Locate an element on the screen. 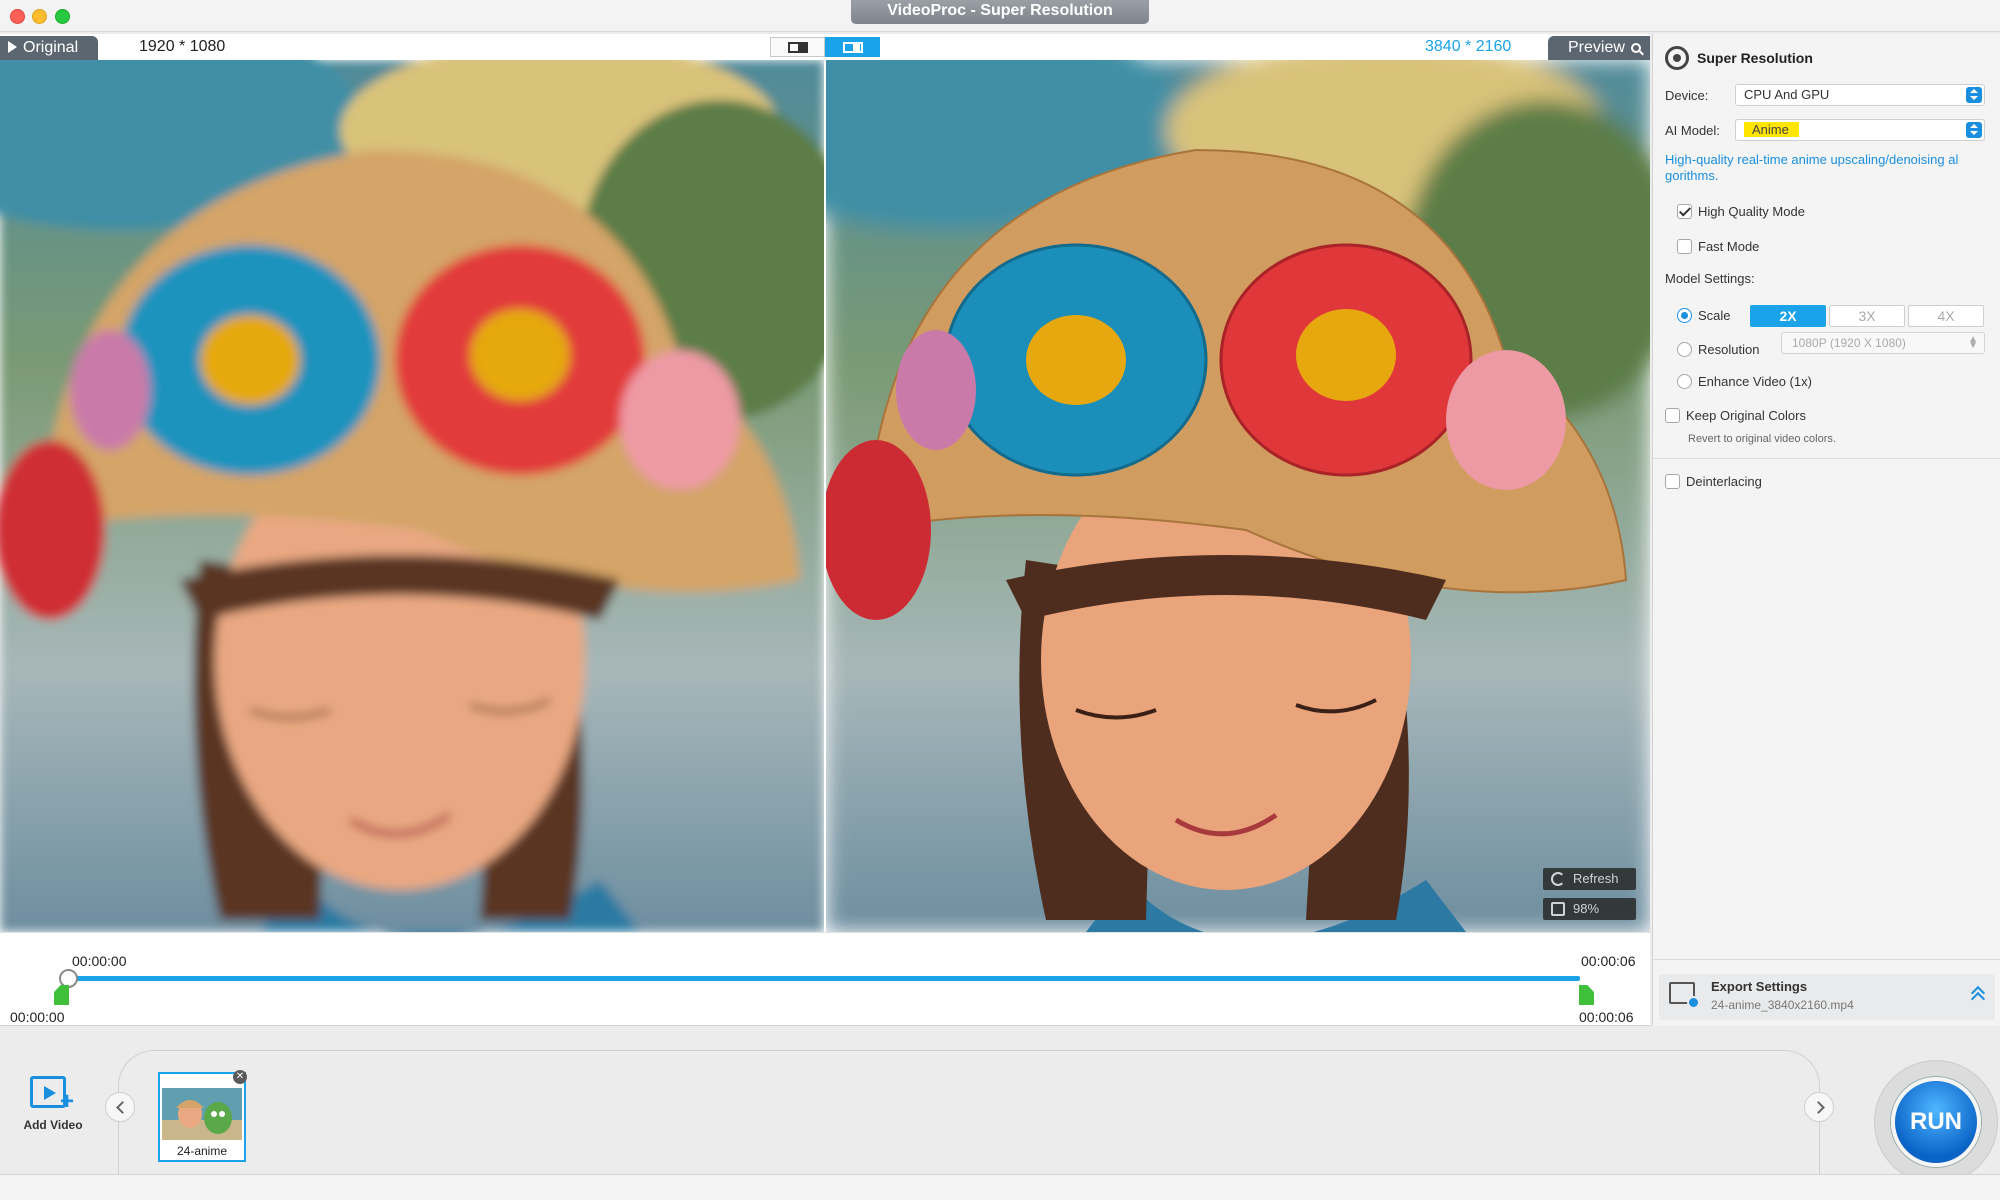 This screenshot has width=2000, height=1200. original-resolution: 1920 * 1080 is located at coordinates (182, 46).